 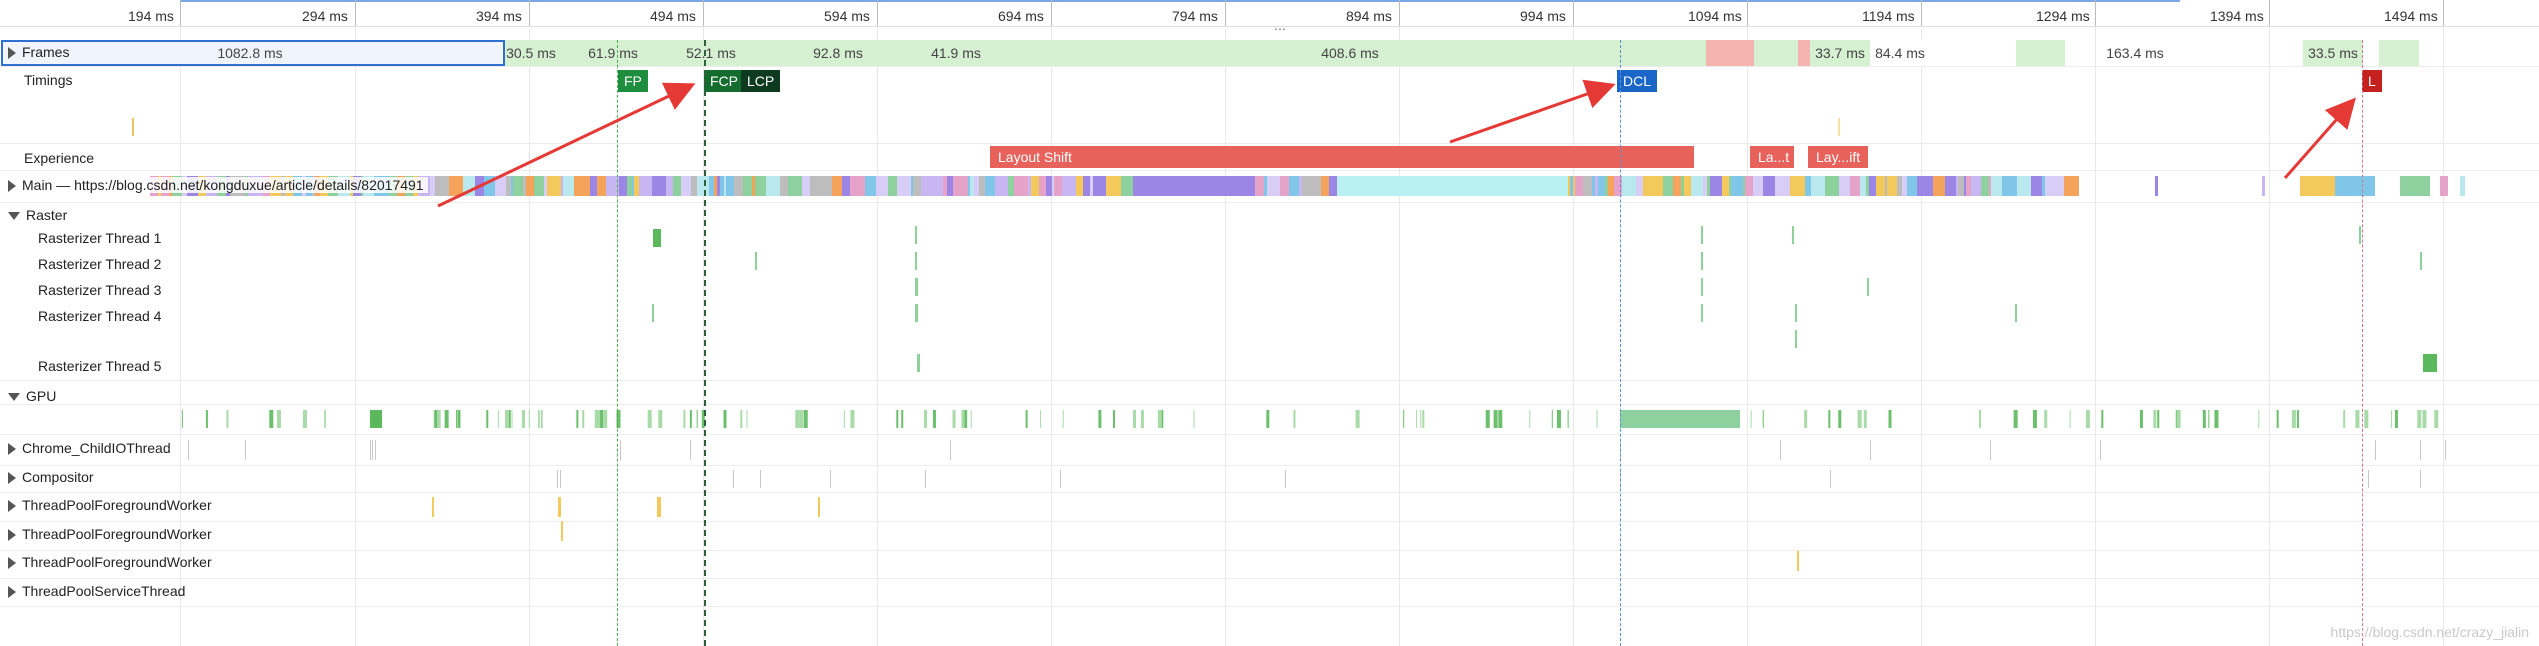 What do you see at coordinates (2429, 632) in the screenshot?
I see `watermark: https://blog.csdn.net/crazy_jialin` at bounding box center [2429, 632].